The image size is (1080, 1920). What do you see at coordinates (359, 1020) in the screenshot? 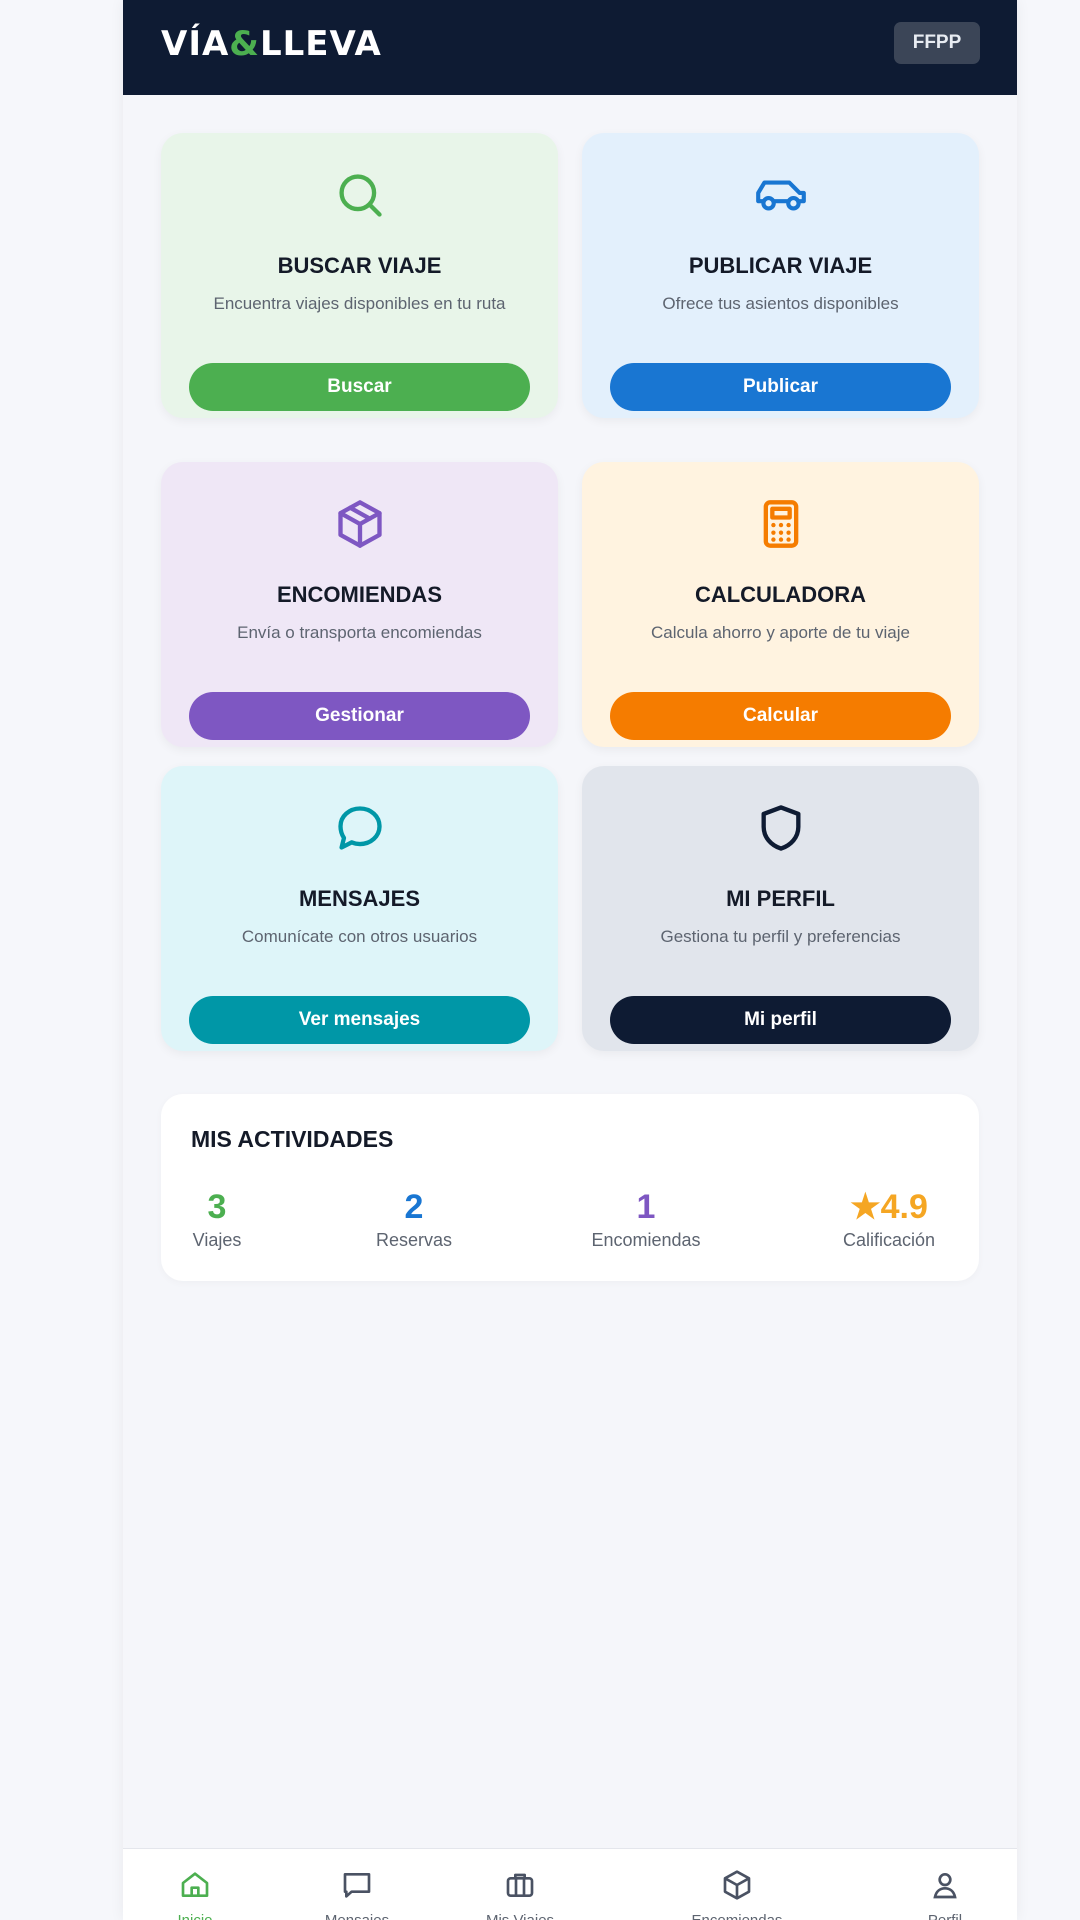
I see `ver-mensajes-button: Ver mensajes` at bounding box center [359, 1020].